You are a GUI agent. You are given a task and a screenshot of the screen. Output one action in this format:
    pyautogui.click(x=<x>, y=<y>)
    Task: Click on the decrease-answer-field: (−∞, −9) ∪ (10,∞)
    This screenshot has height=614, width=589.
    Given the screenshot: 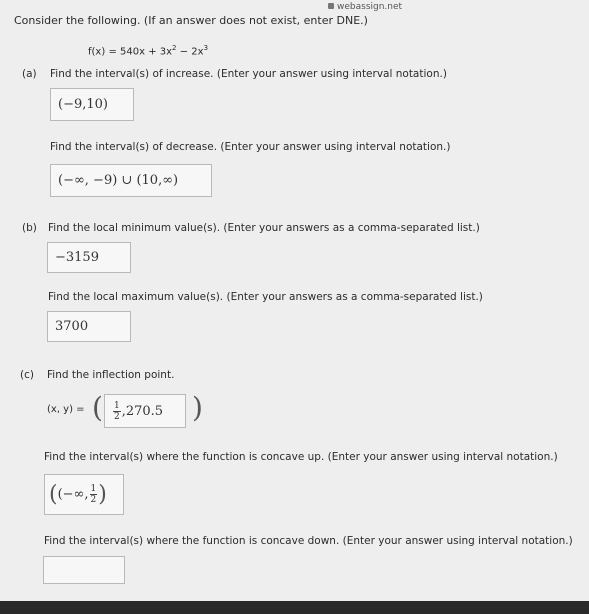 What is the action you would take?
    pyautogui.click(x=131, y=180)
    